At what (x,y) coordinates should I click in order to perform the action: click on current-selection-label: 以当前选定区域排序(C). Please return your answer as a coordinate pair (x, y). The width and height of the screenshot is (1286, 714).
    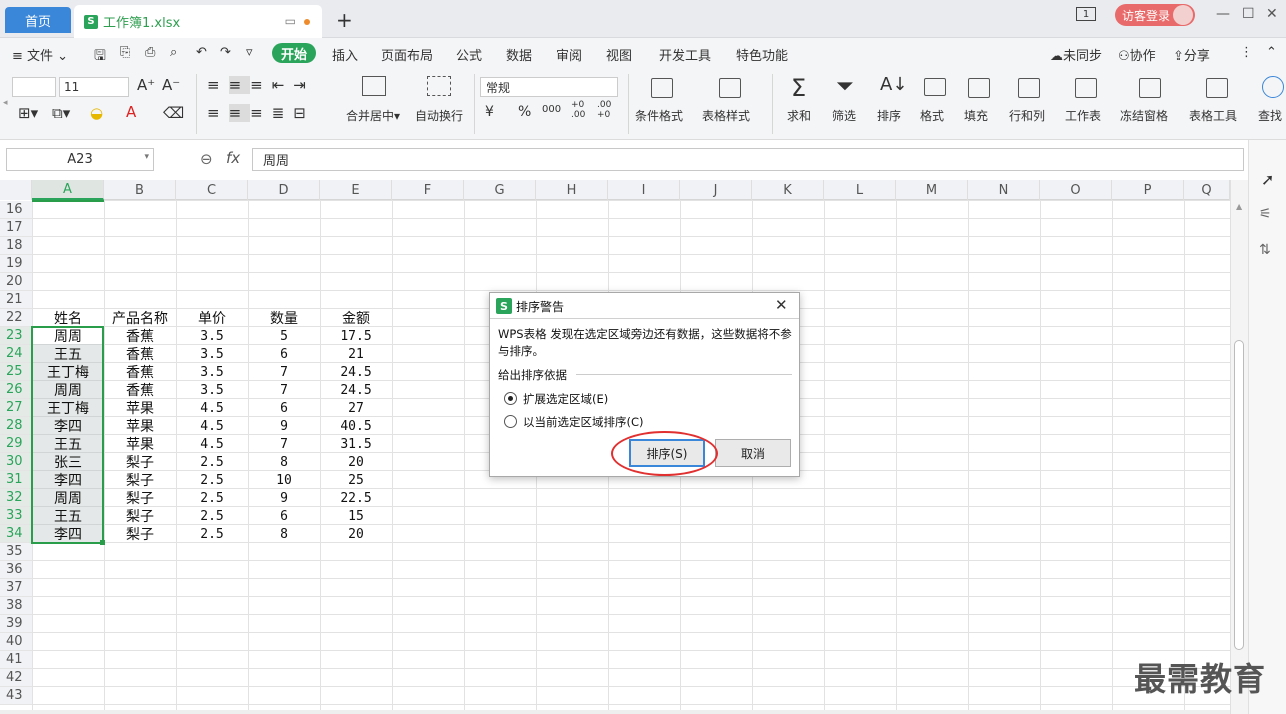
    Looking at the image, I should click on (583, 422).